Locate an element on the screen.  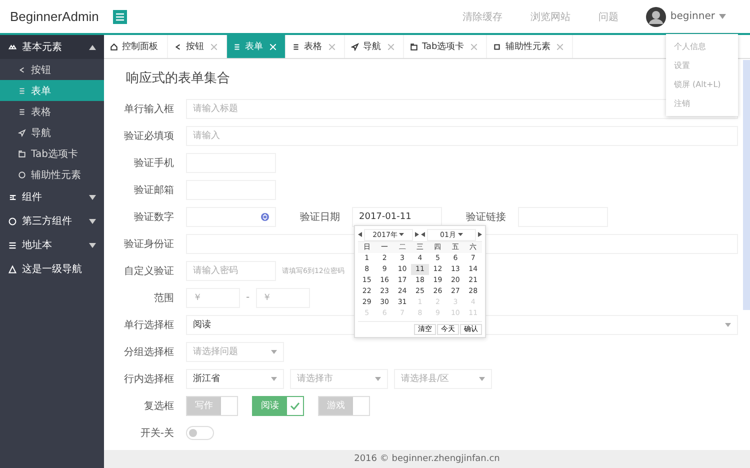
field-label: 验证日期 is located at coordinates (319, 217).